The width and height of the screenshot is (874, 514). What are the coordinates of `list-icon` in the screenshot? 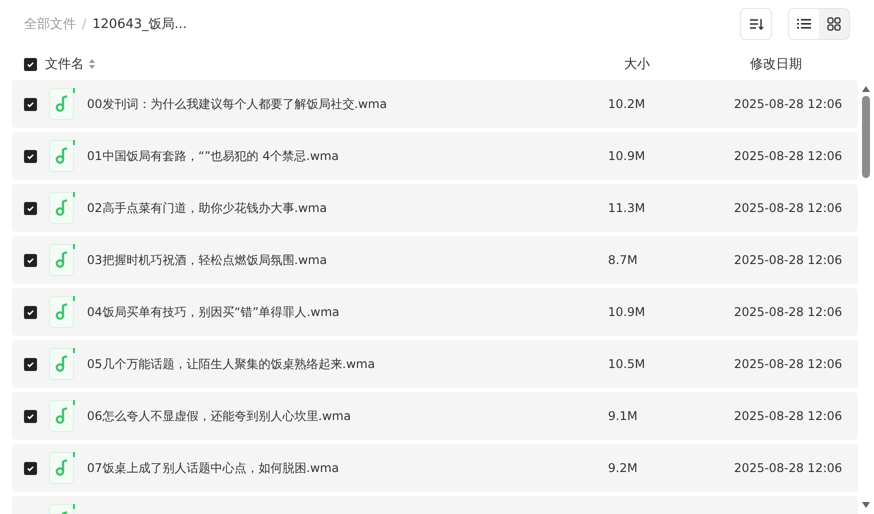 It's located at (804, 24).